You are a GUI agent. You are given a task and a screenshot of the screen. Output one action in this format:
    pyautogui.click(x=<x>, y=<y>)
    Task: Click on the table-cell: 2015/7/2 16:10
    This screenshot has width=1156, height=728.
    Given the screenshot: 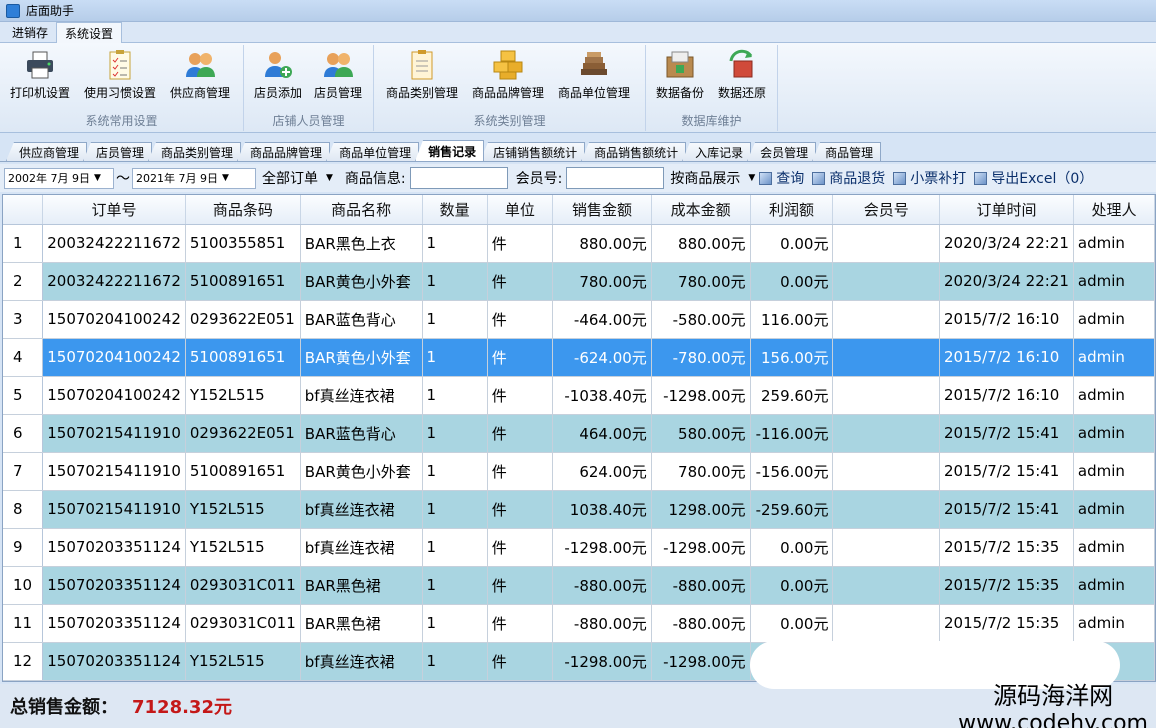 What is the action you would take?
    pyautogui.click(x=1006, y=357)
    